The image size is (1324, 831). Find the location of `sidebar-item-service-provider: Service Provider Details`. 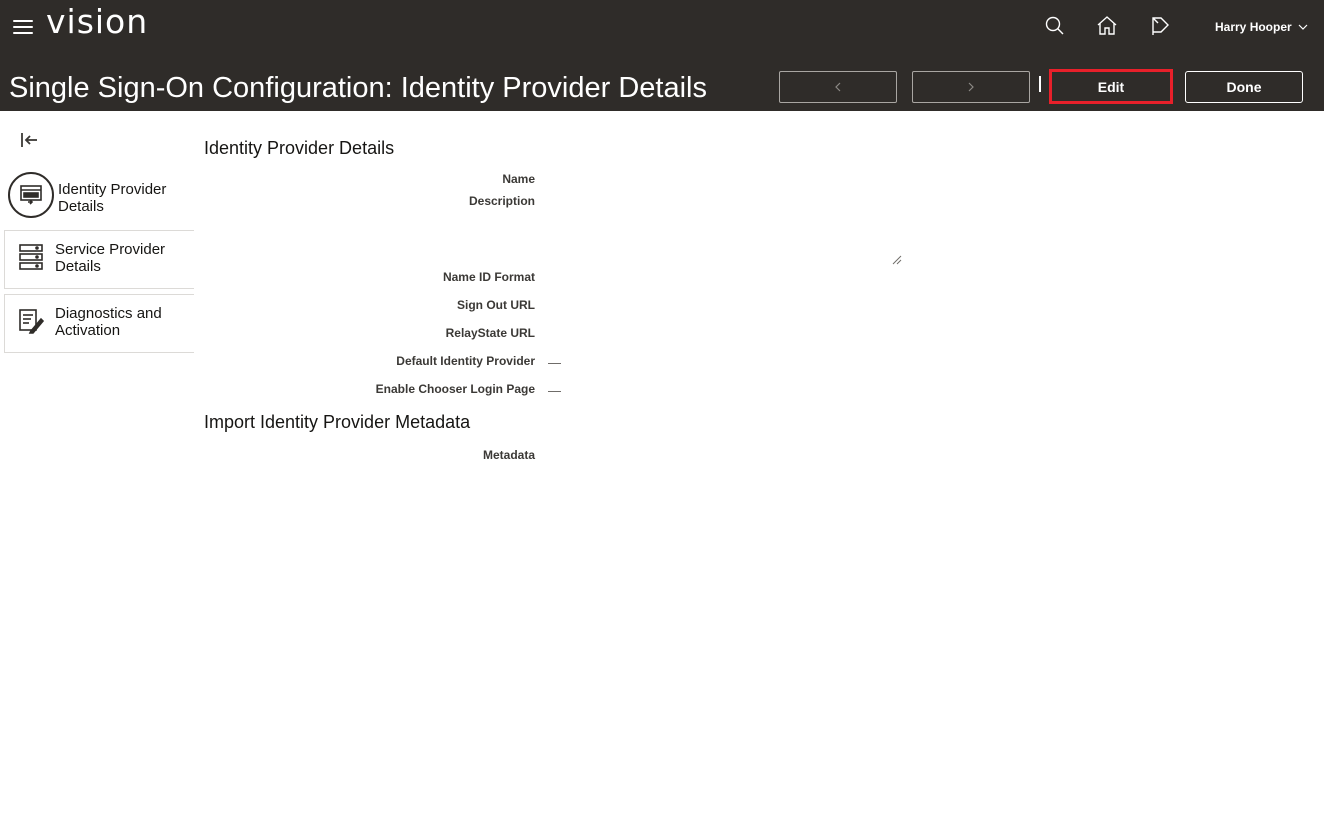

sidebar-item-service-provider: Service Provider Details is located at coordinates (99, 259).